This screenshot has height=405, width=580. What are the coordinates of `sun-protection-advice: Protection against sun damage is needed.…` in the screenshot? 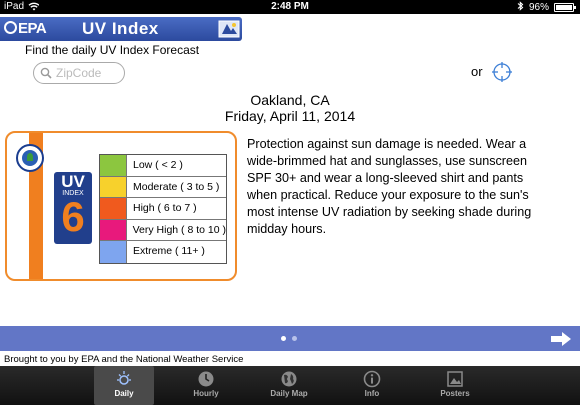 It's located at (389, 186).